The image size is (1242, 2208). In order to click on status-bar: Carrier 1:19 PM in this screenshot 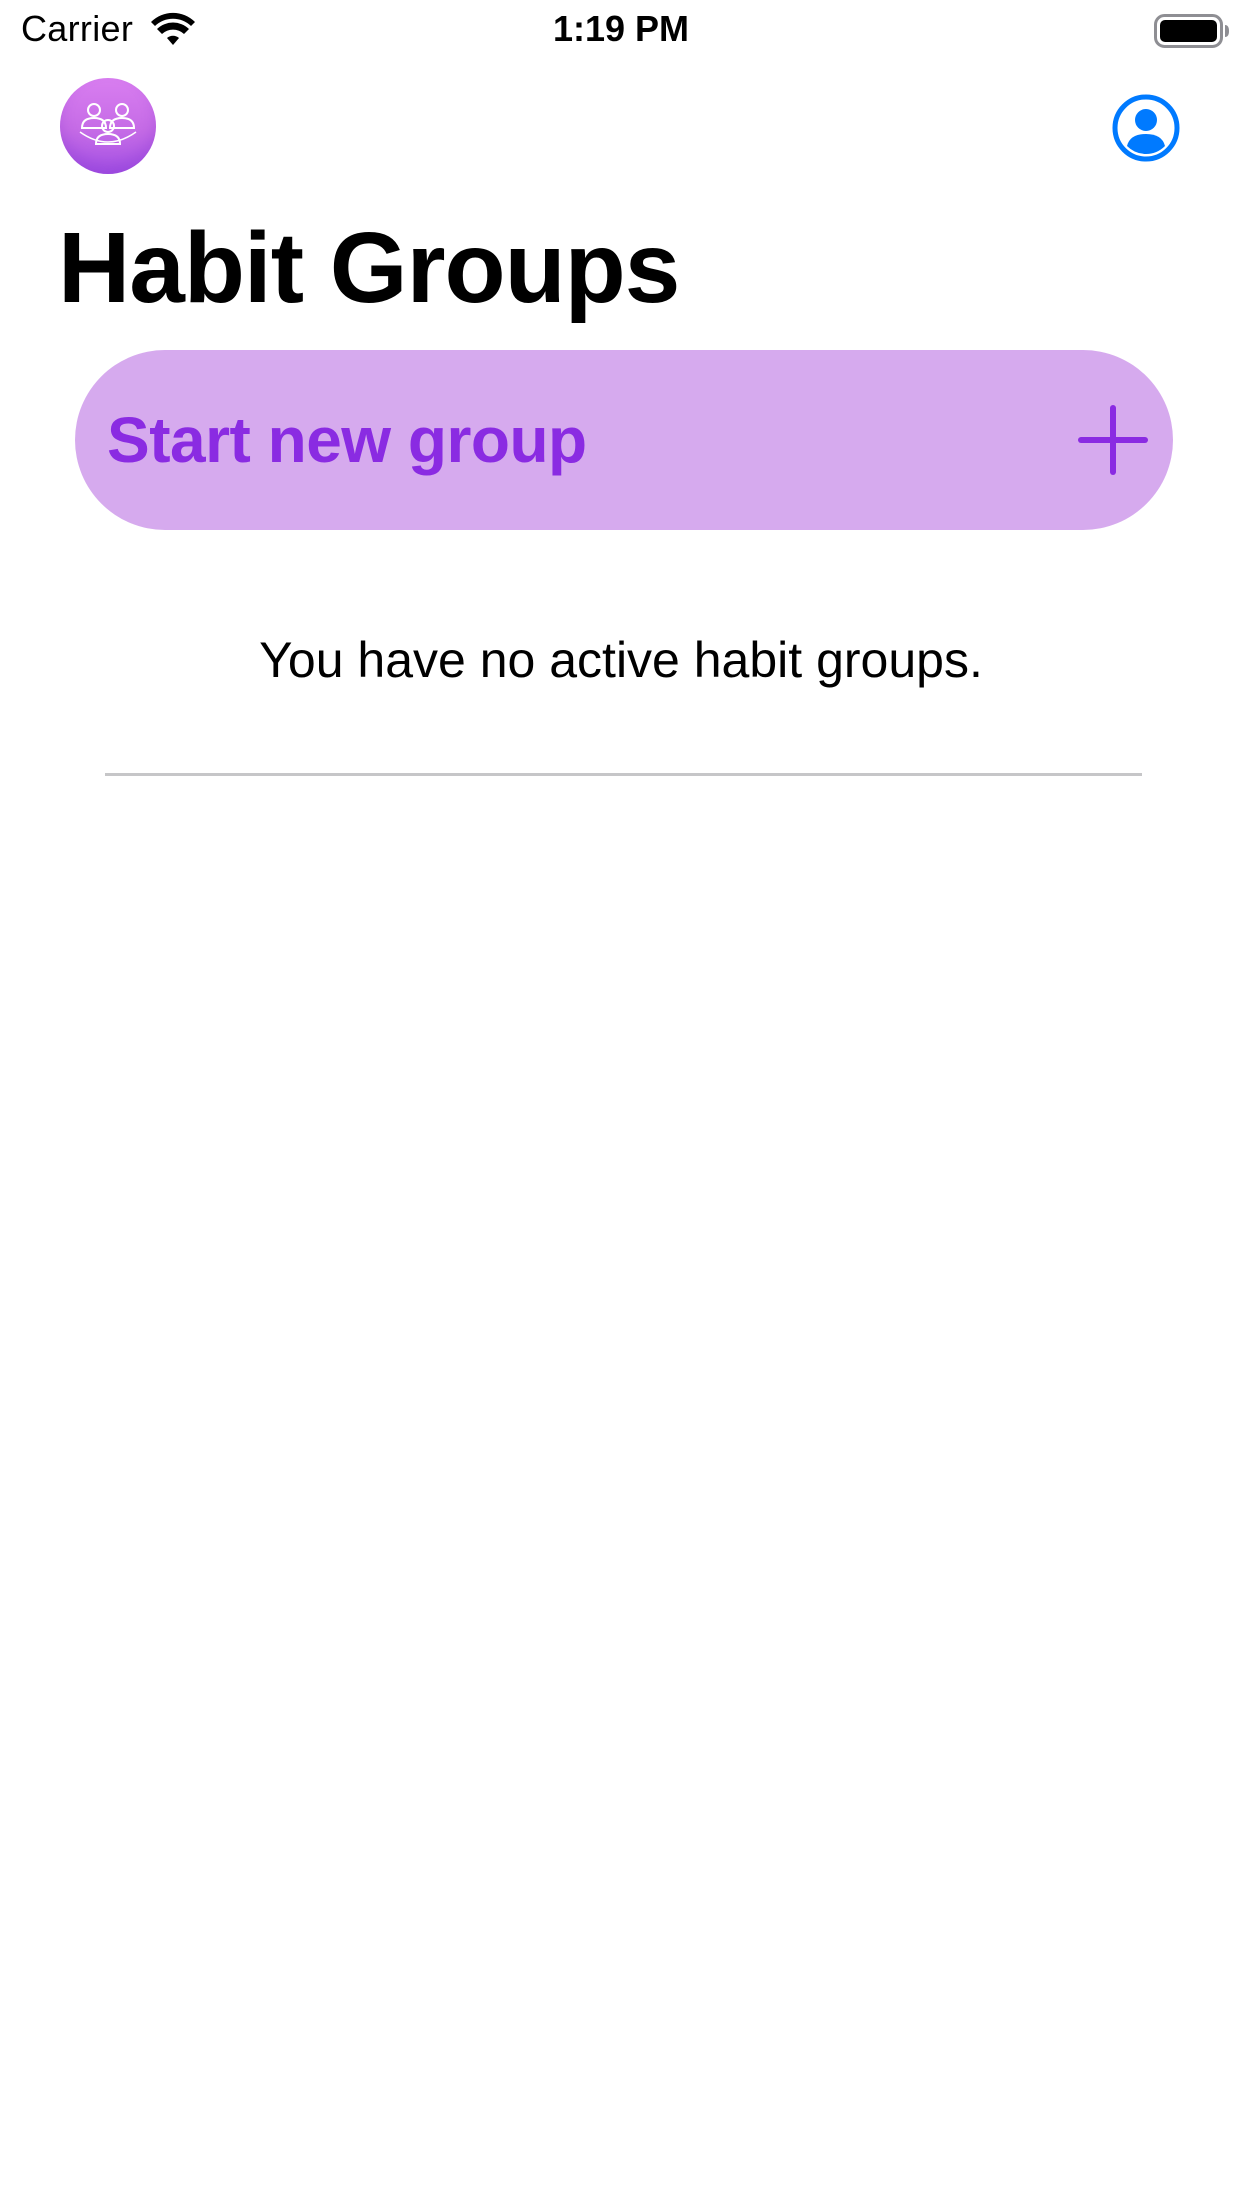, I will do `click(621, 30)`.